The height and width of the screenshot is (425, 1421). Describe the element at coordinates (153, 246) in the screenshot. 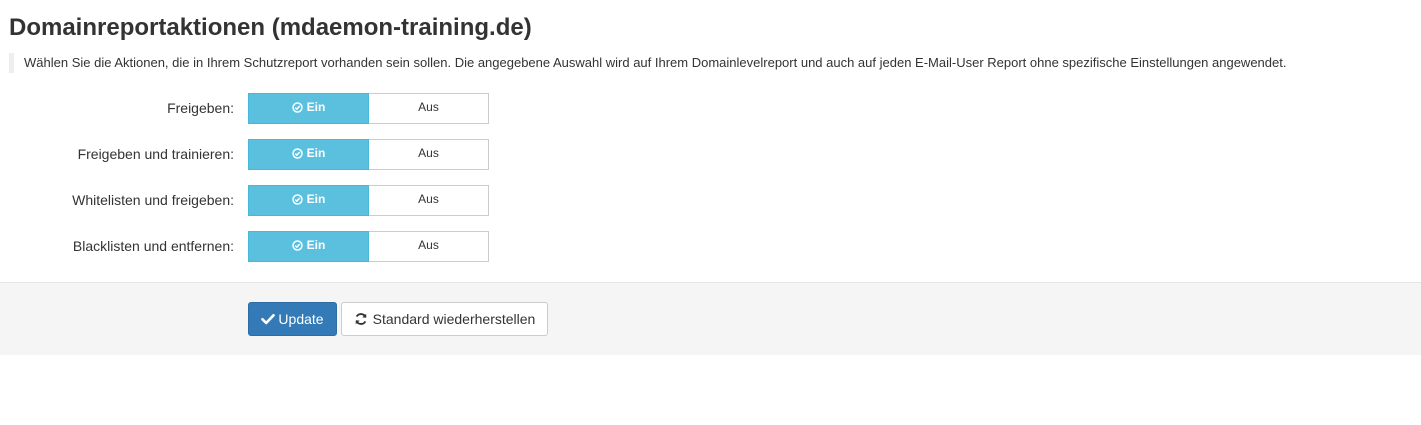

I see `setting-label: Blacklisten und entfernen:` at that location.